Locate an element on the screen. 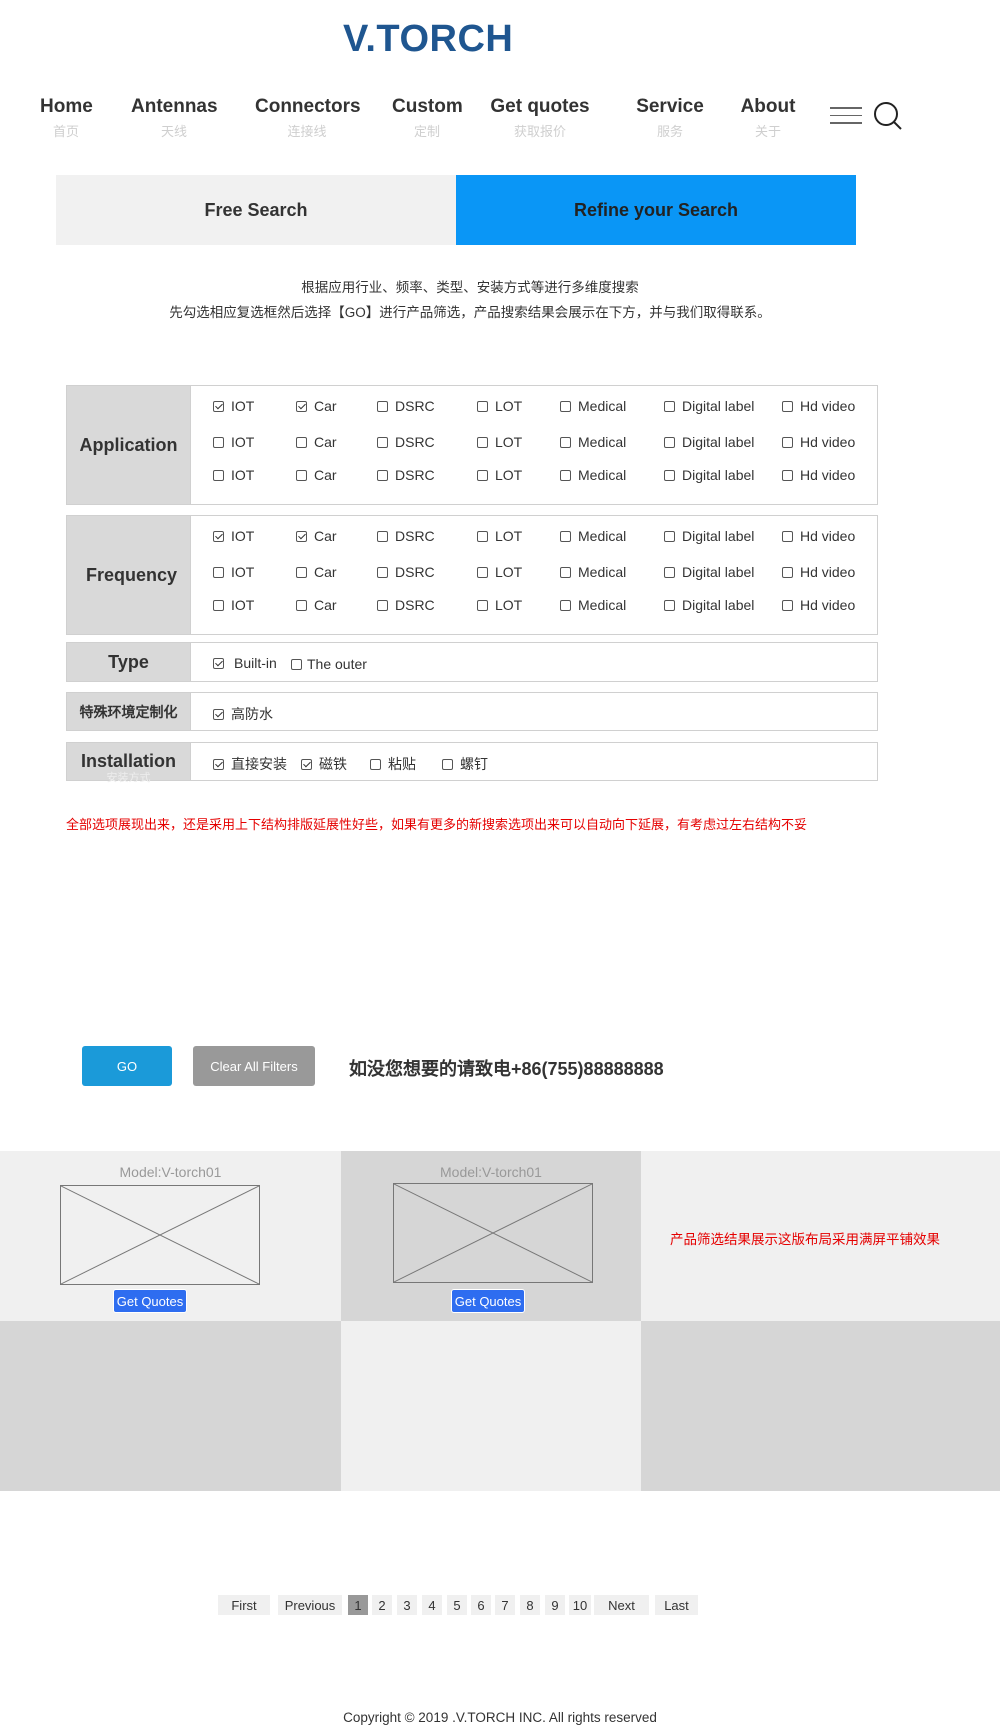 The width and height of the screenshot is (1000, 1727). search-icon is located at coordinates (888, 116).